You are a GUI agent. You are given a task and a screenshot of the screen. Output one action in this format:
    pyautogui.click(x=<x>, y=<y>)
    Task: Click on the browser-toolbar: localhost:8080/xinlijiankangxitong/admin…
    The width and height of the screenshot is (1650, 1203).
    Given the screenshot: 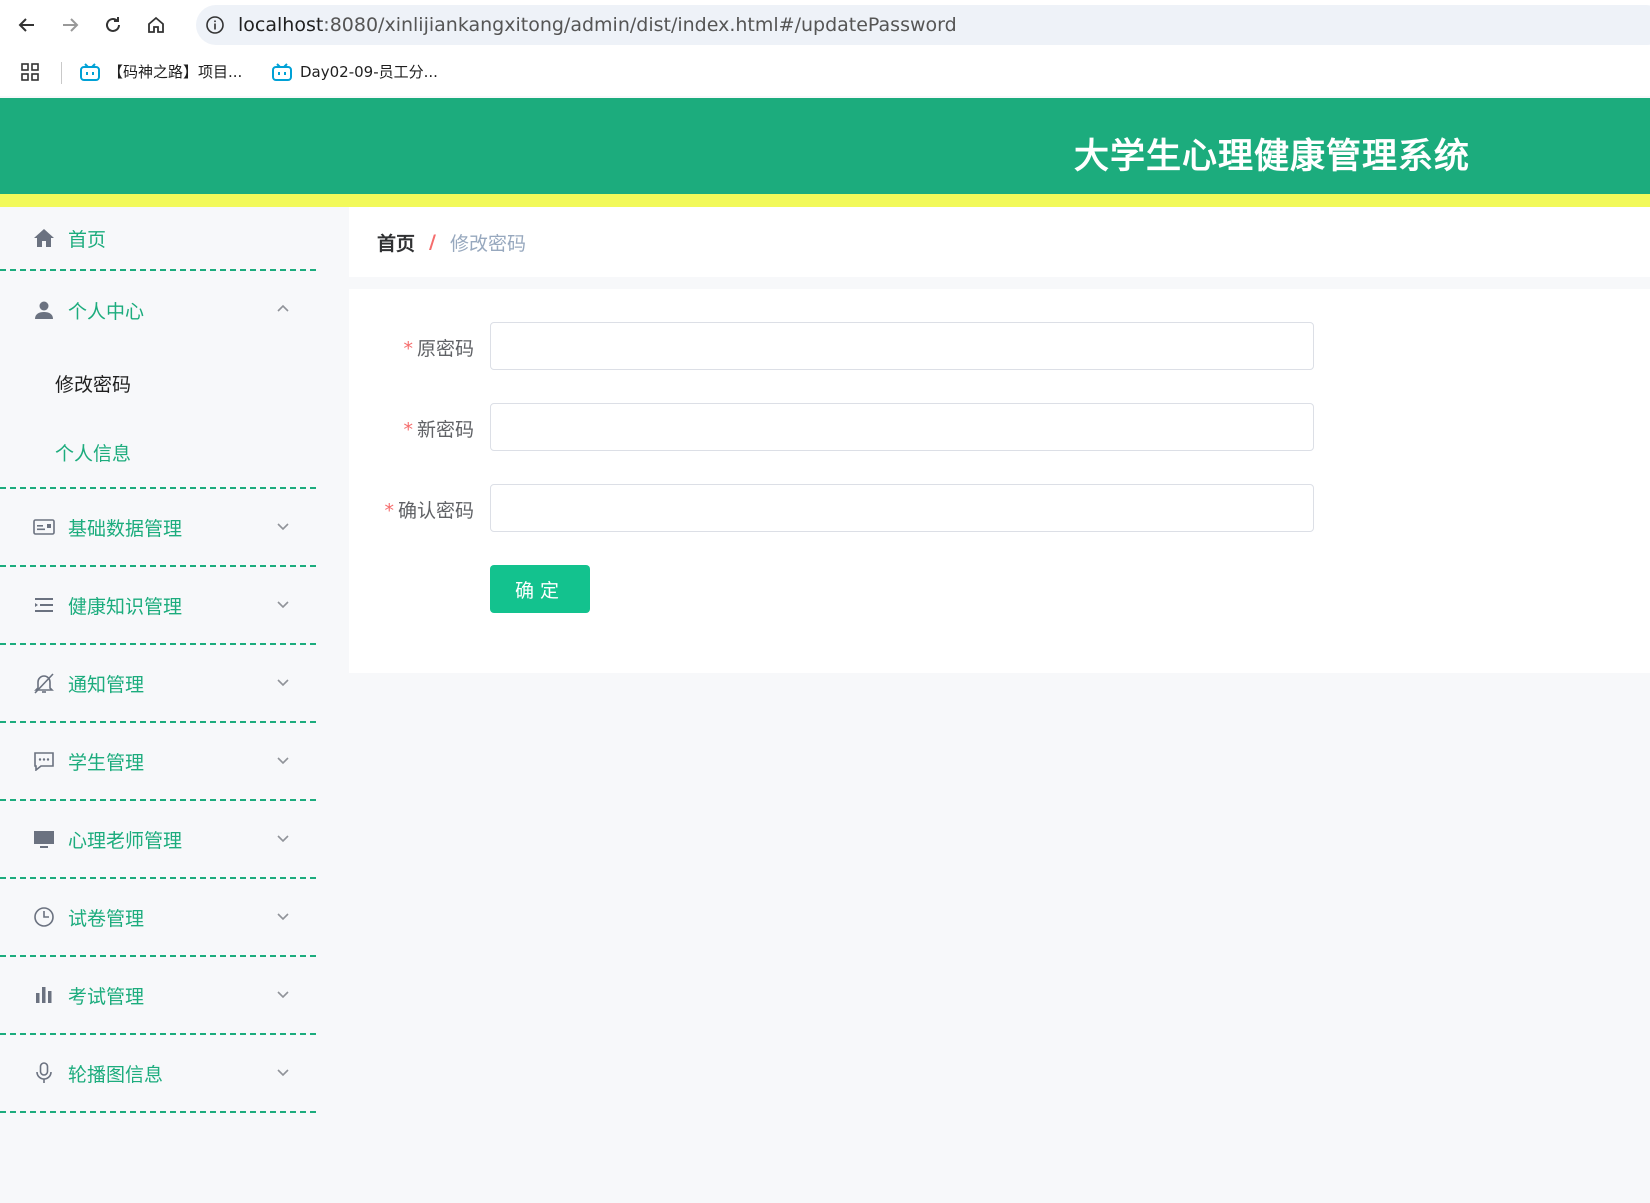 What is the action you would take?
    pyautogui.click(x=825, y=25)
    